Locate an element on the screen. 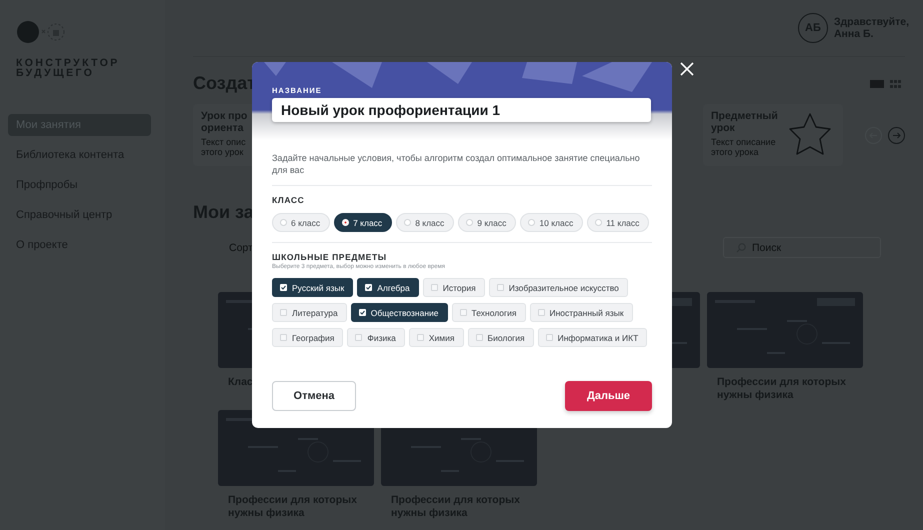 This screenshot has width=923, height=530. grade-option: 8 класс is located at coordinates (425, 222).